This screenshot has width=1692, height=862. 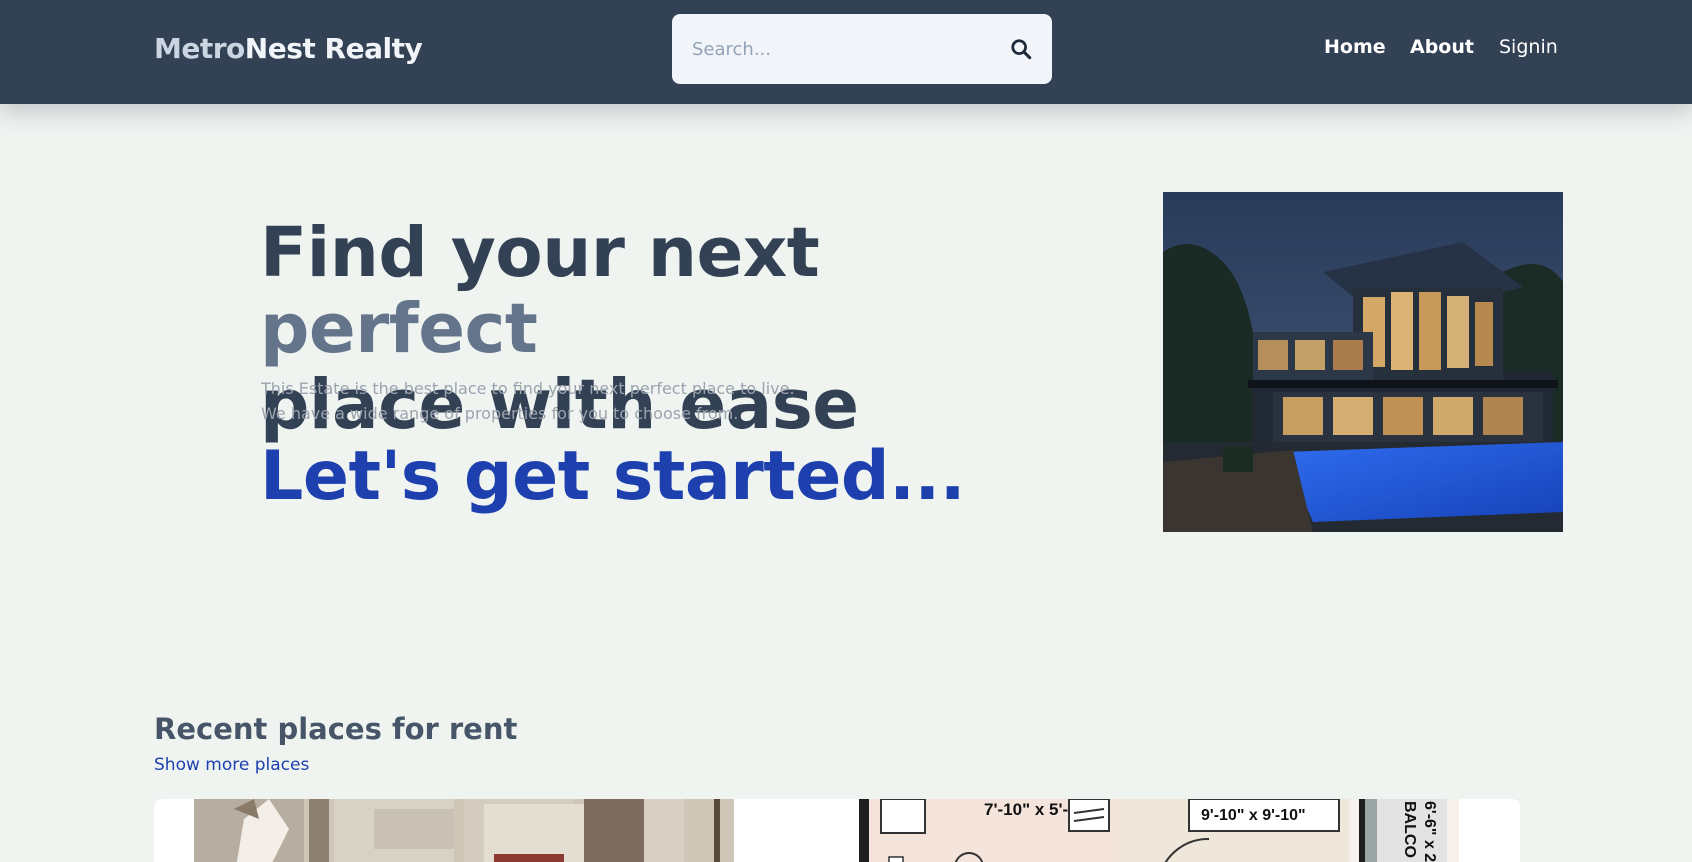 What do you see at coordinates (336, 729) in the screenshot?
I see `recent-places-heading: Recent places for rent` at bounding box center [336, 729].